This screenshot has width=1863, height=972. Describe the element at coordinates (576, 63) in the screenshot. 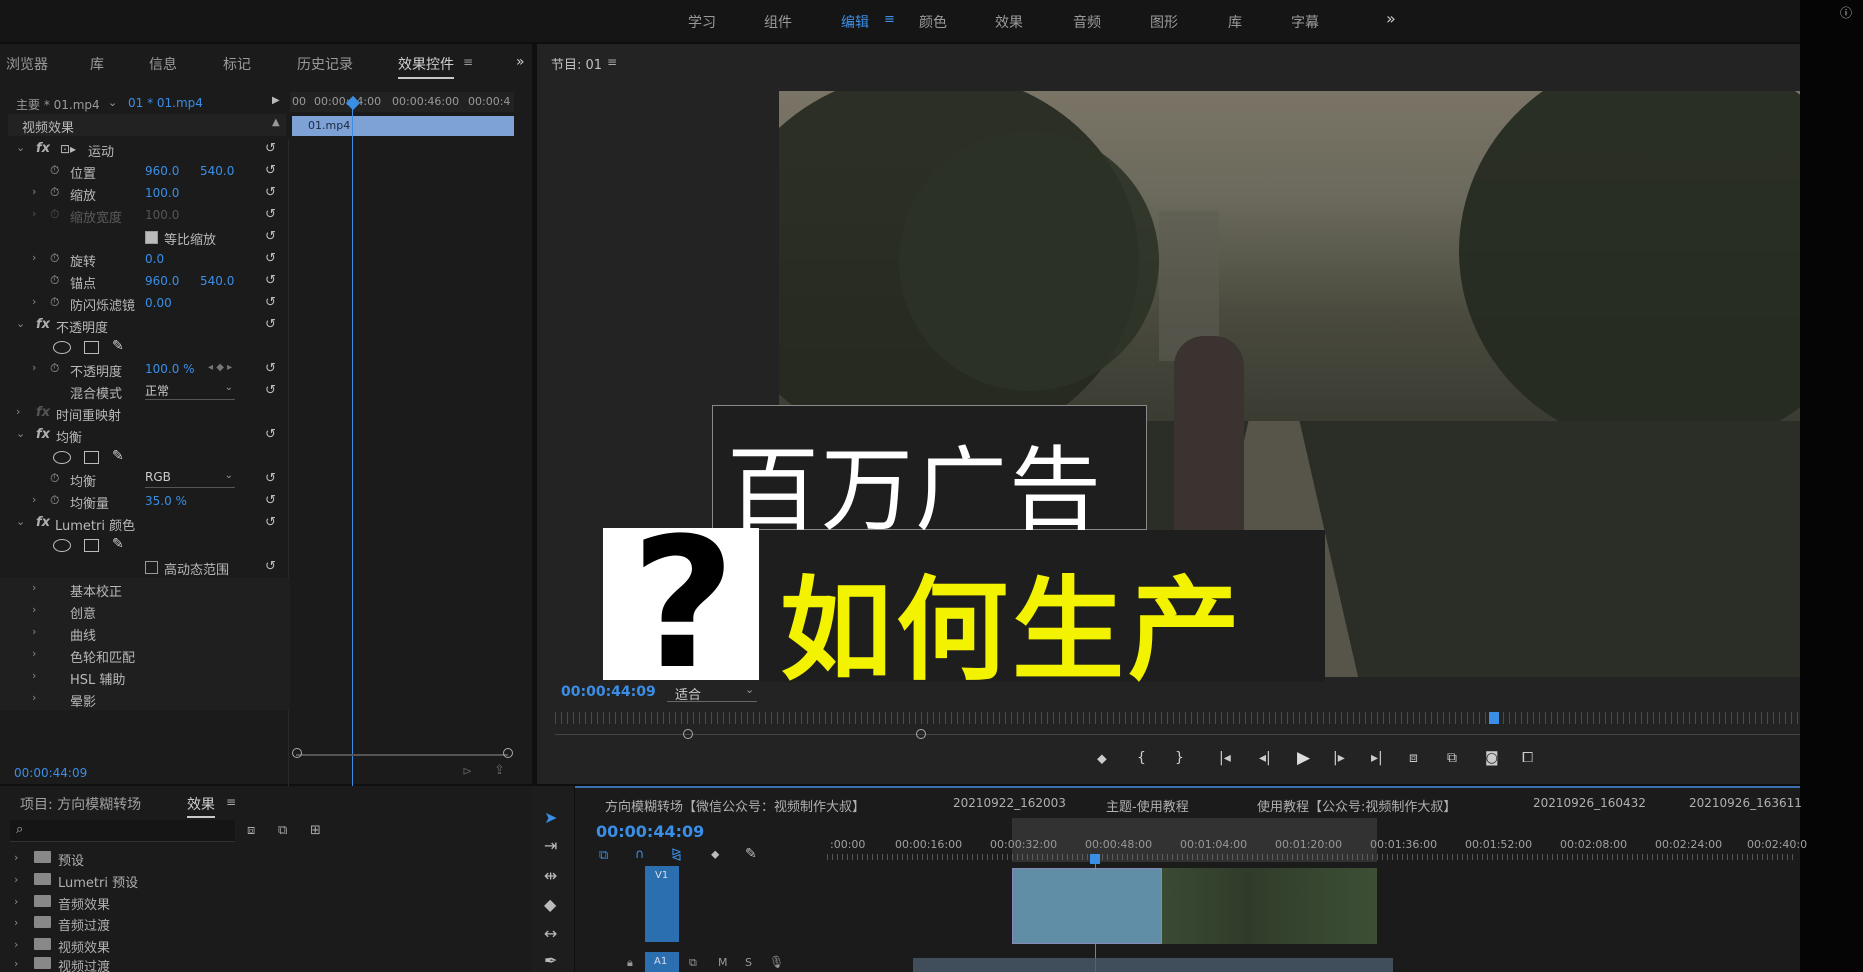

I see `program-monitor-title: 节目: 01` at that location.